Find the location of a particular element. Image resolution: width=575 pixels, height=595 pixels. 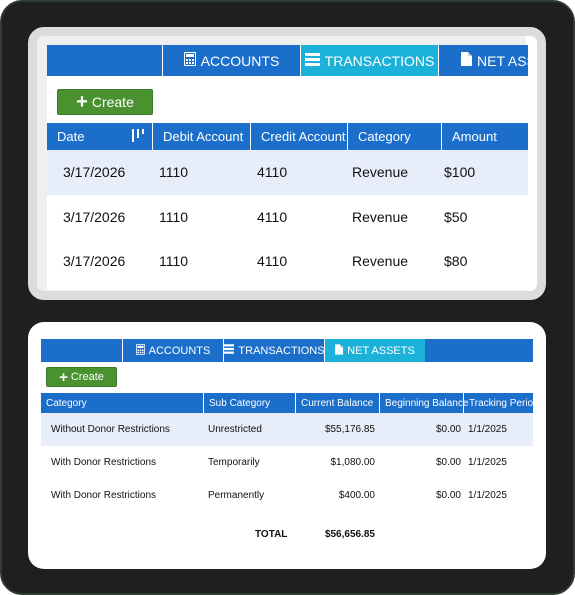

column-header-label: Date is located at coordinates (71, 136).